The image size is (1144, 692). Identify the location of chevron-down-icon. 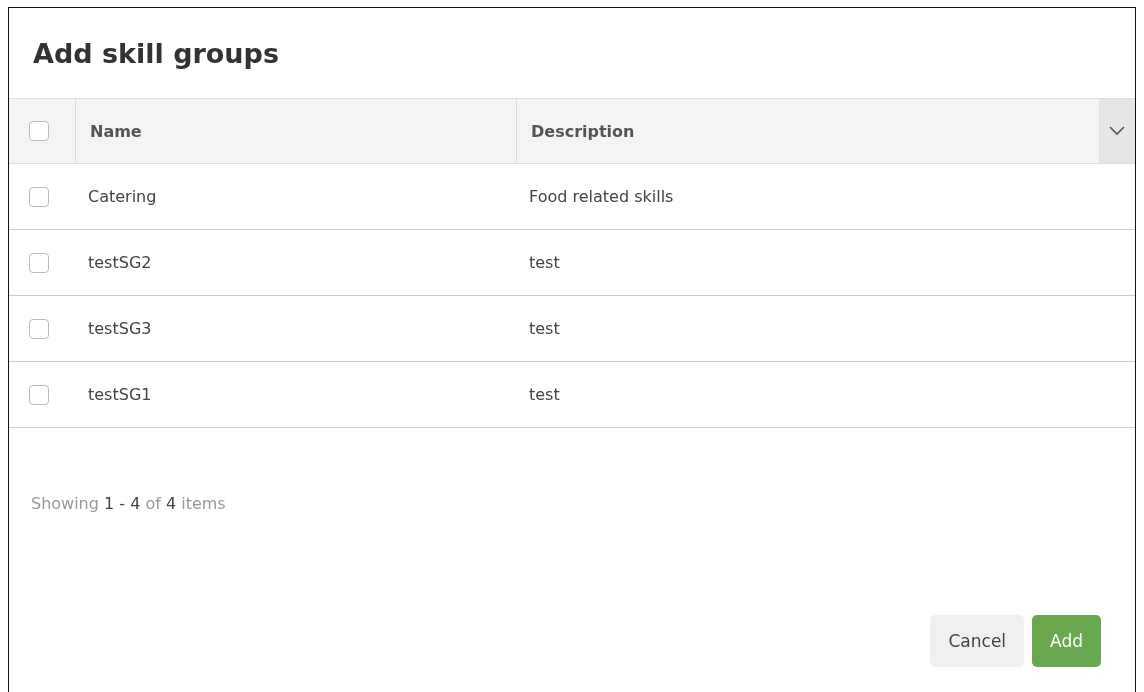
(1117, 131).